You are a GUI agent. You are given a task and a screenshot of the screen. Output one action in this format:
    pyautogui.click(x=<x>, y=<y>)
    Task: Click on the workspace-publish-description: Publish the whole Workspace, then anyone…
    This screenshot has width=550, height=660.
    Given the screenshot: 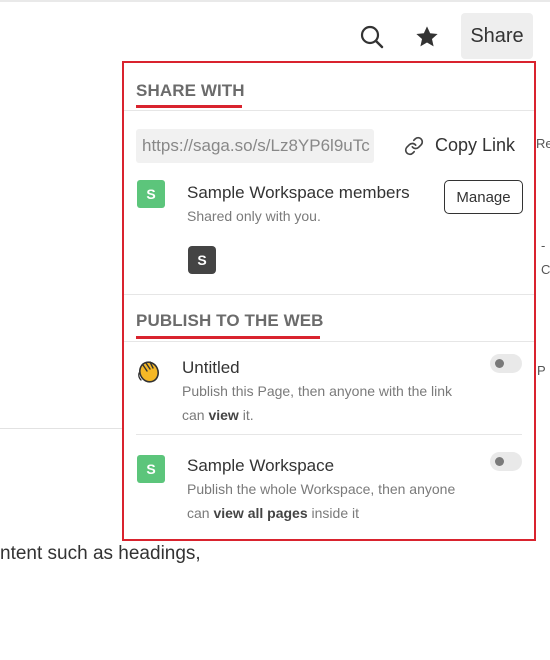 What is the action you would take?
    pyautogui.click(x=321, y=501)
    